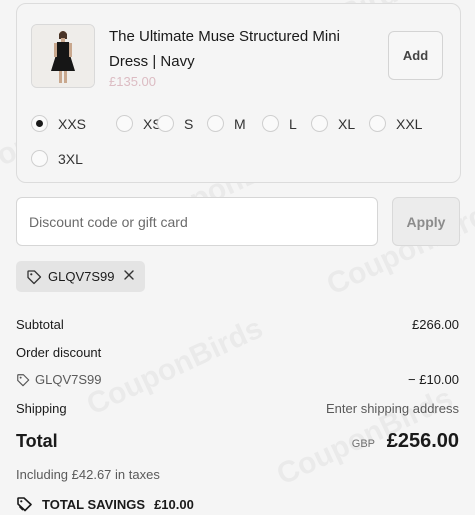  I want to click on size-option-xl: XL, so click(333, 123).